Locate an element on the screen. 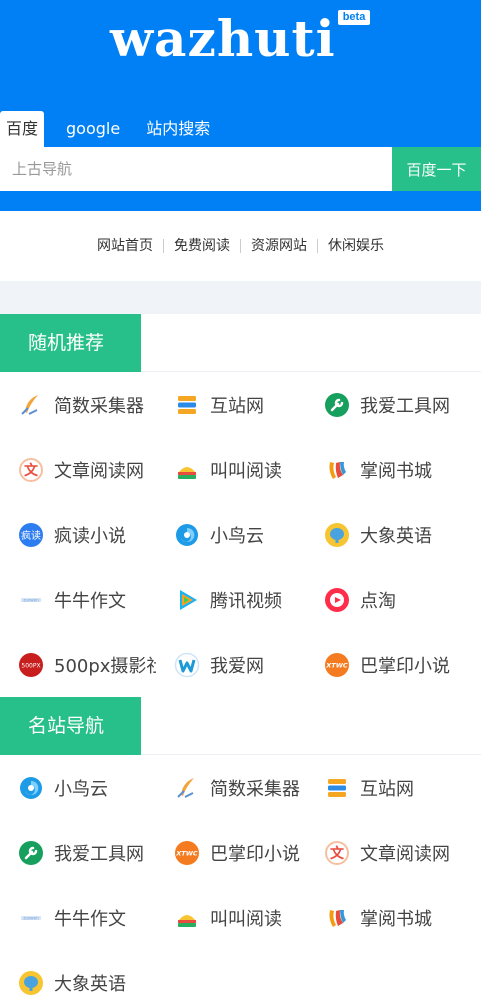 The width and height of the screenshot is (481, 996). nav-entertainment: 休闲娱乐 is located at coordinates (355, 246).